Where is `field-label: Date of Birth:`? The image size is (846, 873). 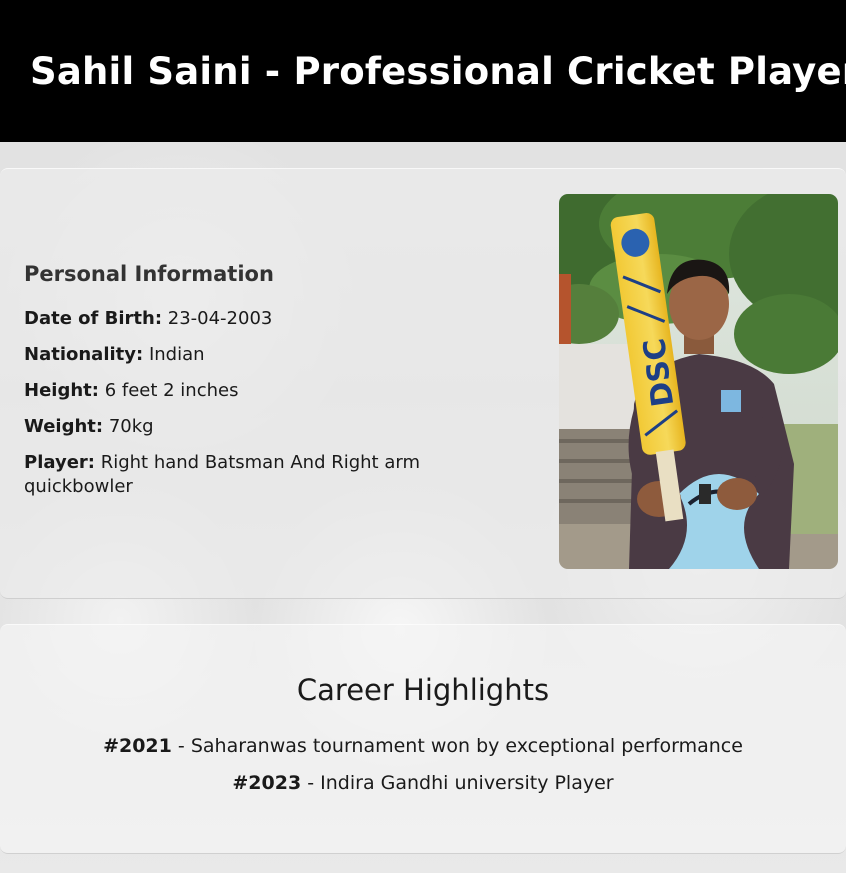 field-label: Date of Birth: is located at coordinates (93, 318).